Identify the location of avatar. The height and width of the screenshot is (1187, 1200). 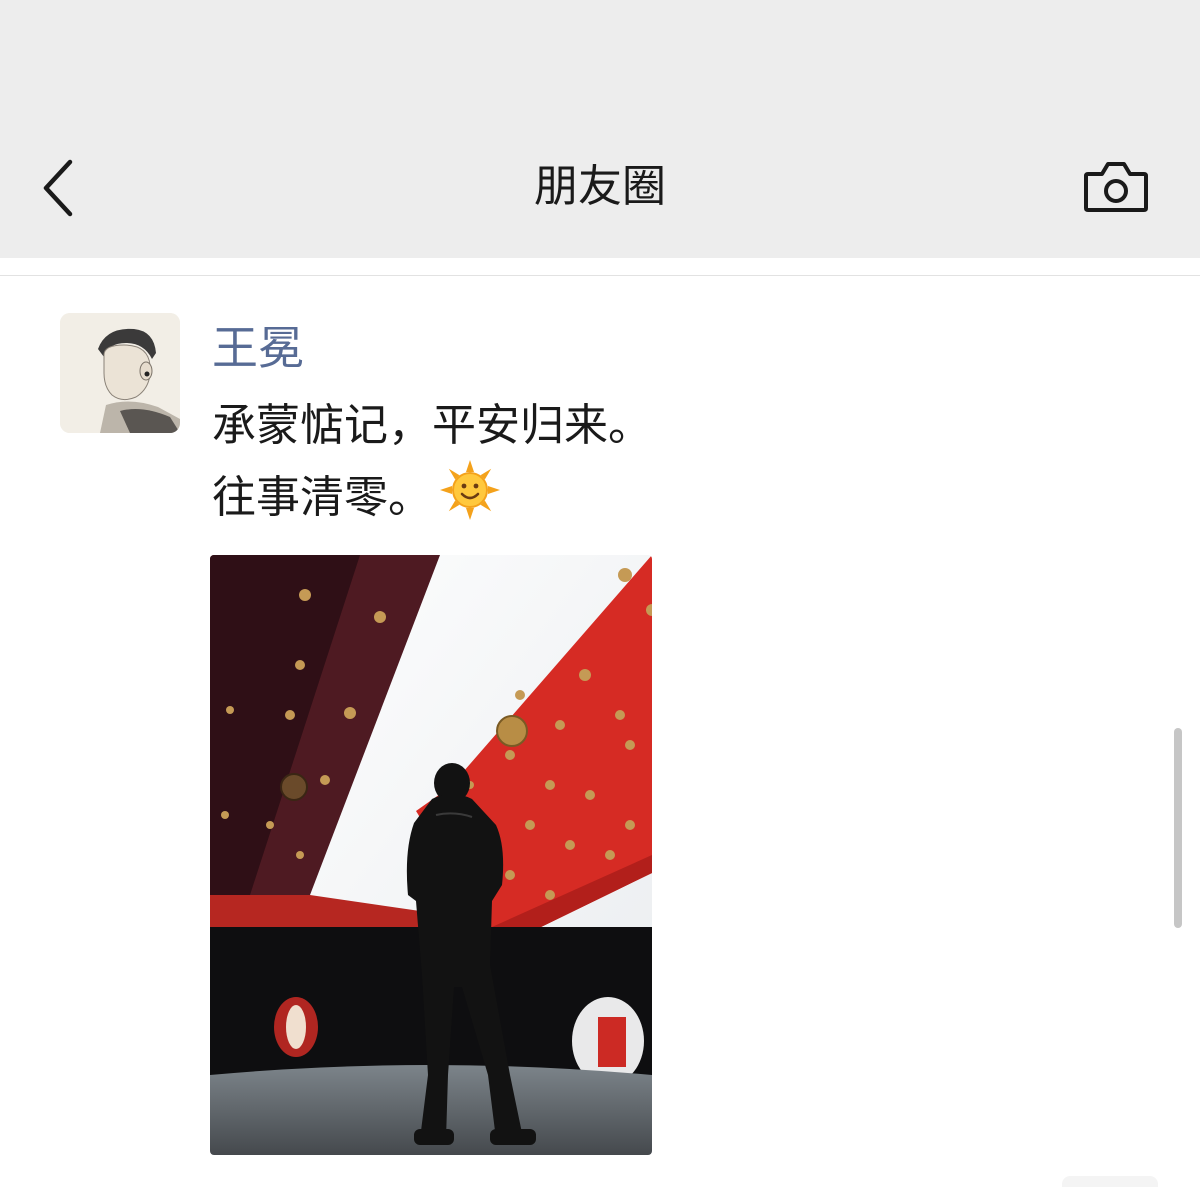
(120, 373).